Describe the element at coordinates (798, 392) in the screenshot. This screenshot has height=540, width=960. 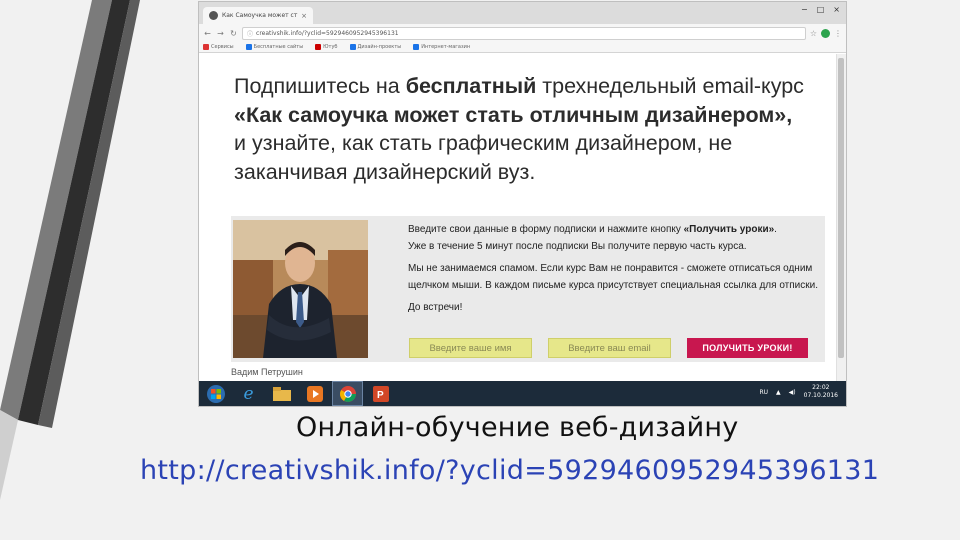
I see `system-tray: RU ▲ ◀) 22:02 07.10.2016` at that location.